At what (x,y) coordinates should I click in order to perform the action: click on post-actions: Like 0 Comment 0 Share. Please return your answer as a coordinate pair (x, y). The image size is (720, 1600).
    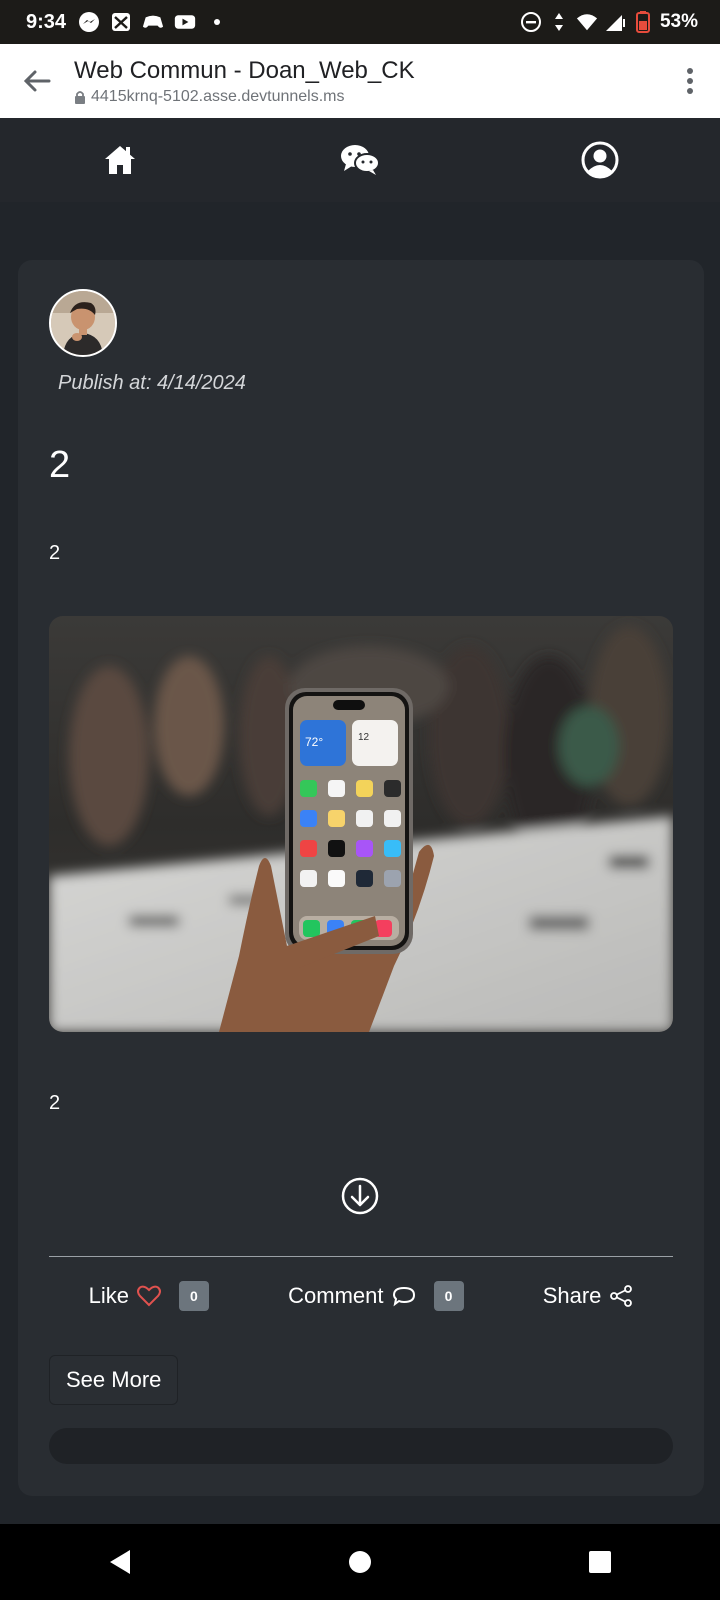
    Looking at the image, I should click on (361, 1296).